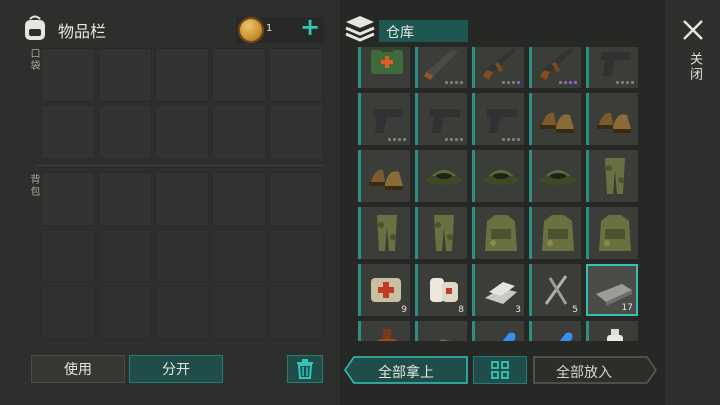  What do you see at coordinates (406, 373) in the screenshot?
I see `take-all-label: 全部拿上` at bounding box center [406, 373].